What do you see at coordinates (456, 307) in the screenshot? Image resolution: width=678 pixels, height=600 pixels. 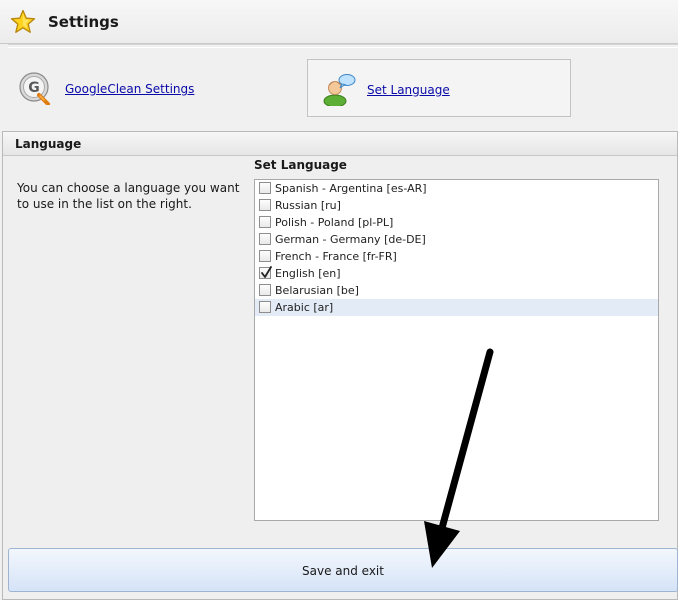 I see `language-item: Arabic [ar]` at bounding box center [456, 307].